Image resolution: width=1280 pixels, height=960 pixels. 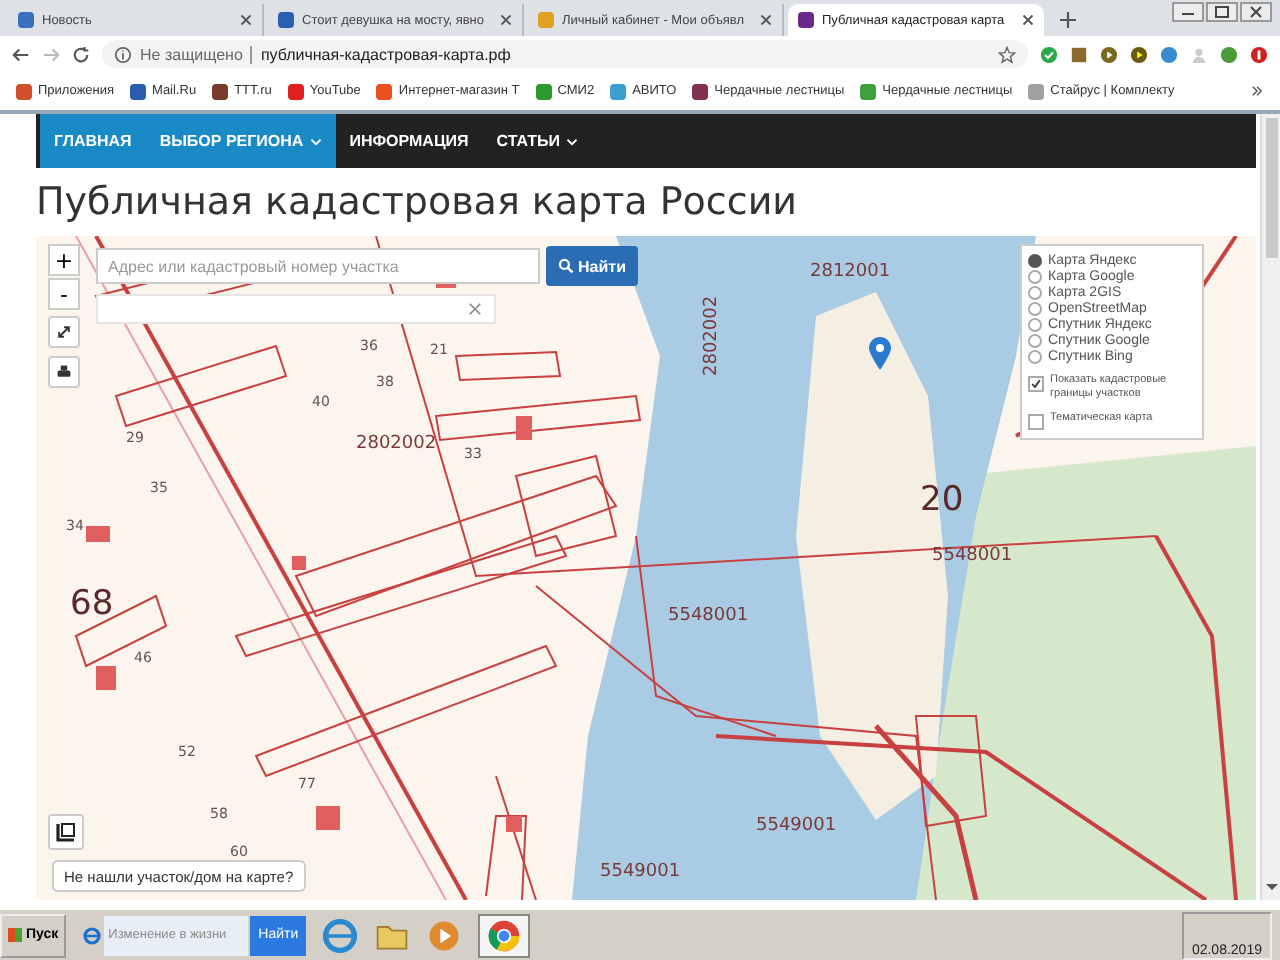 What do you see at coordinates (92, 605) in the screenshot?
I see `map-label: 68` at bounding box center [92, 605].